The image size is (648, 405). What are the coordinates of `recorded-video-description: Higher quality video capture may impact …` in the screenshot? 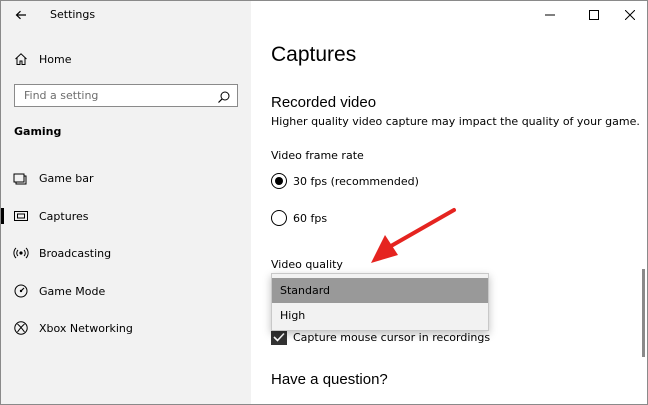 It's located at (455, 121).